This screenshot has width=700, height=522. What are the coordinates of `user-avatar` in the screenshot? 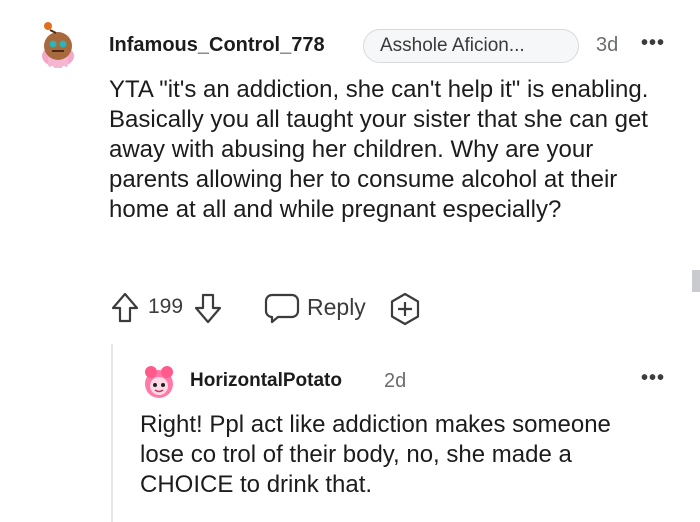 It's located at (58, 48).